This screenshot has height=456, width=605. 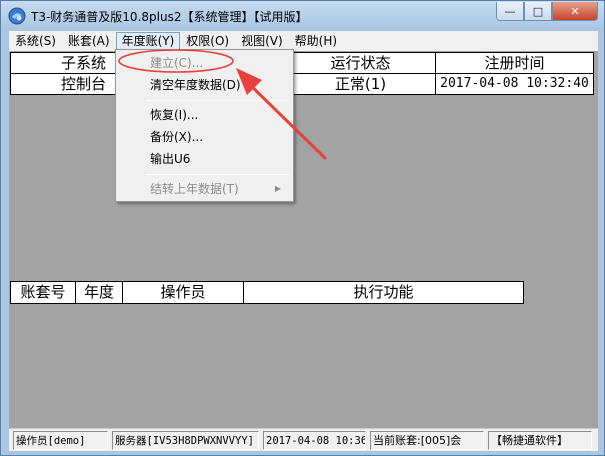 What do you see at coordinates (207, 41) in the screenshot?
I see `menu-permission: 权限(O)` at bounding box center [207, 41].